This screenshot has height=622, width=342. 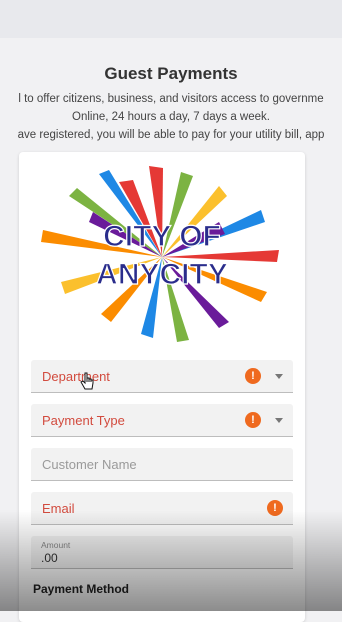 What do you see at coordinates (171, 117) in the screenshot?
I see `intro-line-2: Online, 24 hours a day, 7 days a week.` at bounding box center [171, 117].